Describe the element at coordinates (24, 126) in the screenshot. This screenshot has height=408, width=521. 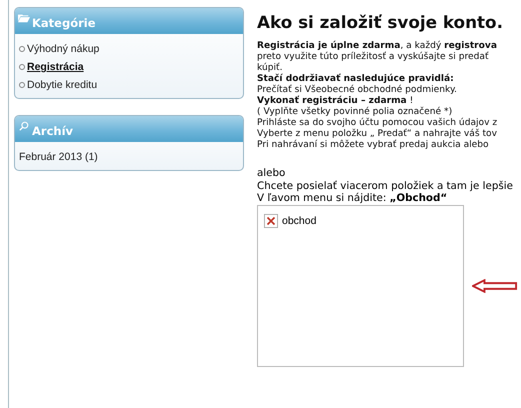
I see `search-icon` at that location.